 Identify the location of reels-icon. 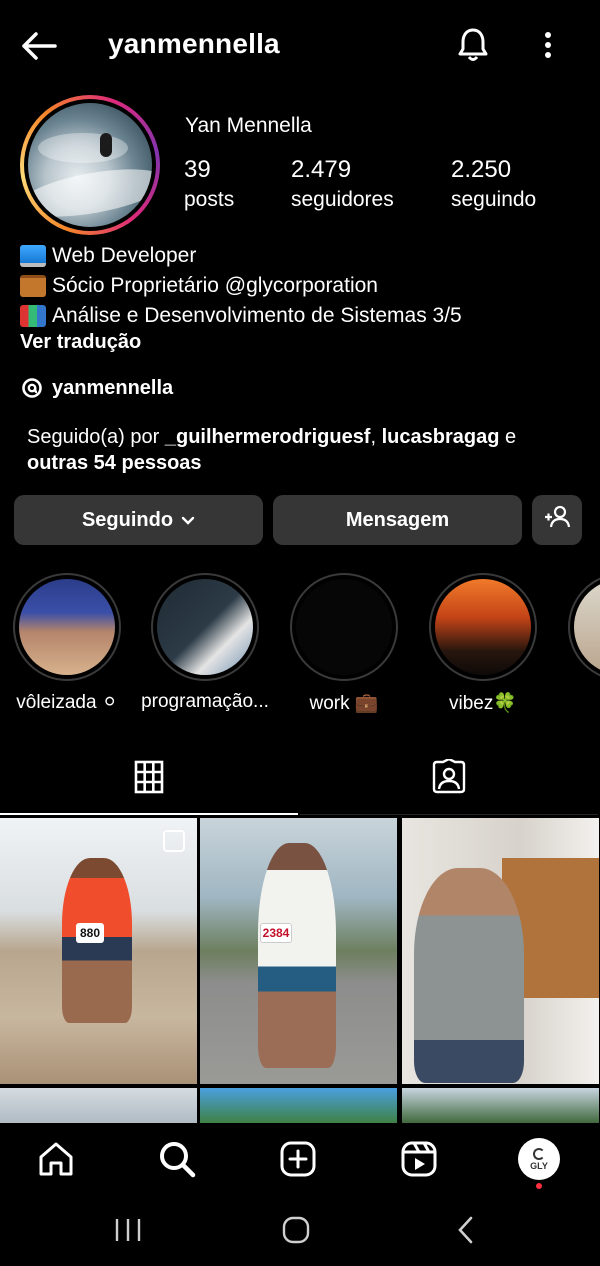
(419, 1159).